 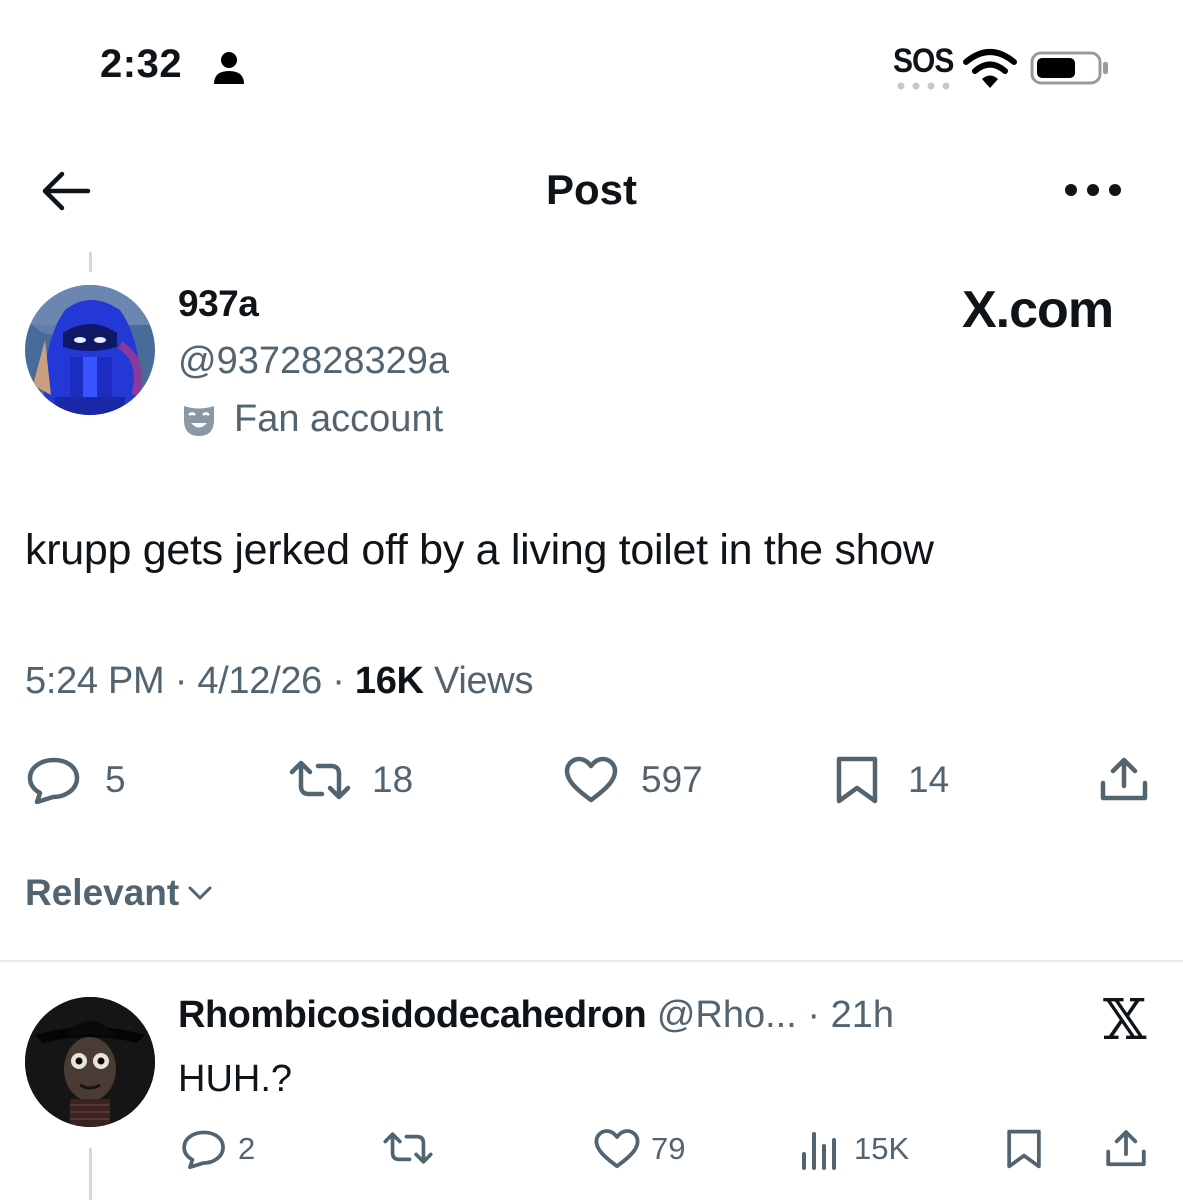 I want to click on reply-button: 2, so click(x=217, y=1149).